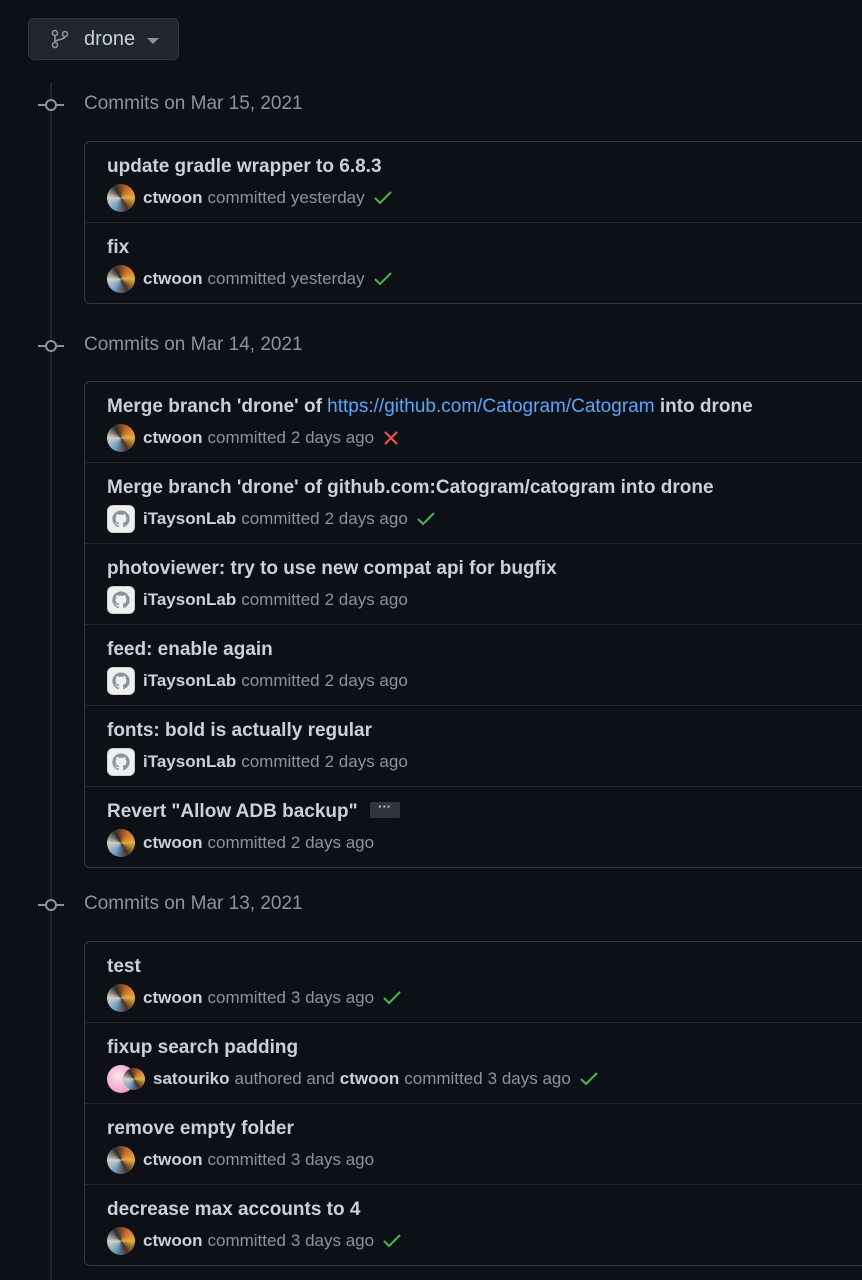 The image size is (862, 1280). I want to click on commit-message-text: into drone, so click(703, 406).